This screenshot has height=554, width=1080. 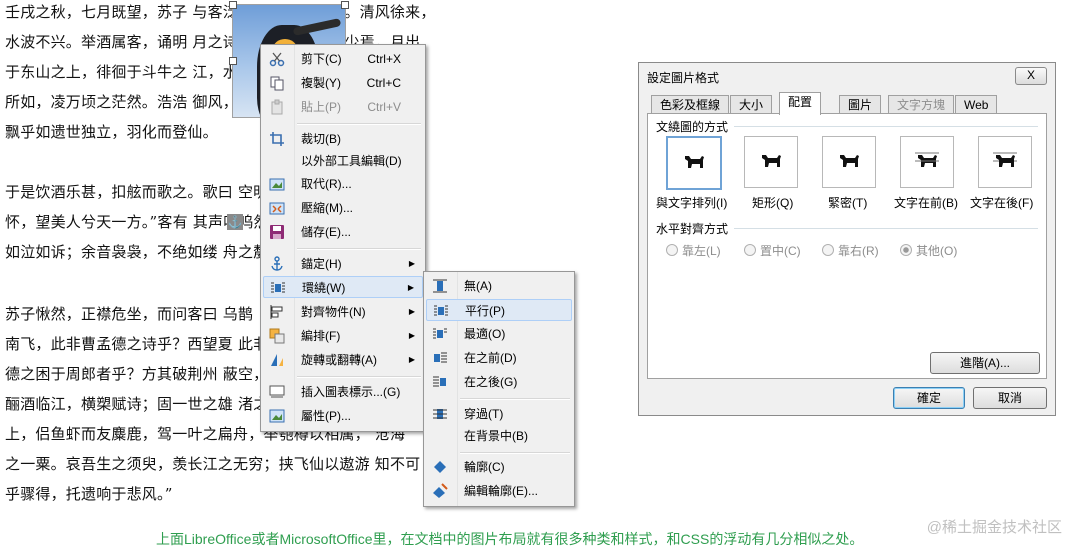 What do you see at coordinates (772, 250) in the screenshot?
I see `align-center-radio: 置中(C)` at bounding box center [772, 250].